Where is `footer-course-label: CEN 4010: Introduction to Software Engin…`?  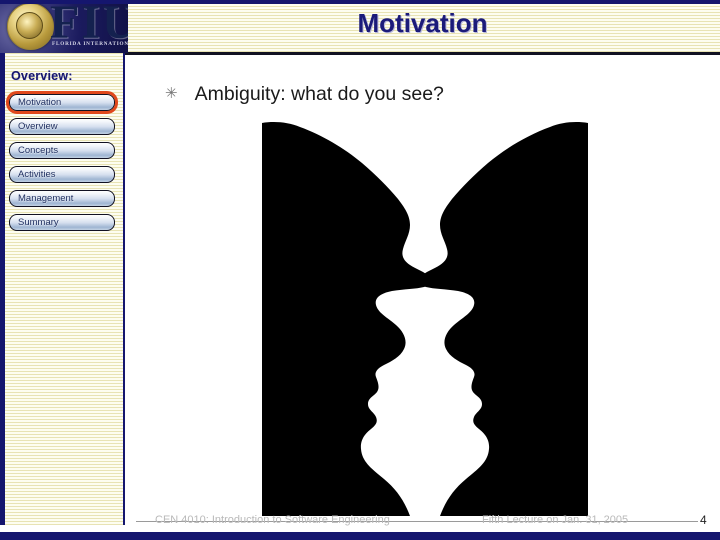
footer-course-label: CEN 4010: Introduction to Software Engin… is located at coordinates (272, 520).